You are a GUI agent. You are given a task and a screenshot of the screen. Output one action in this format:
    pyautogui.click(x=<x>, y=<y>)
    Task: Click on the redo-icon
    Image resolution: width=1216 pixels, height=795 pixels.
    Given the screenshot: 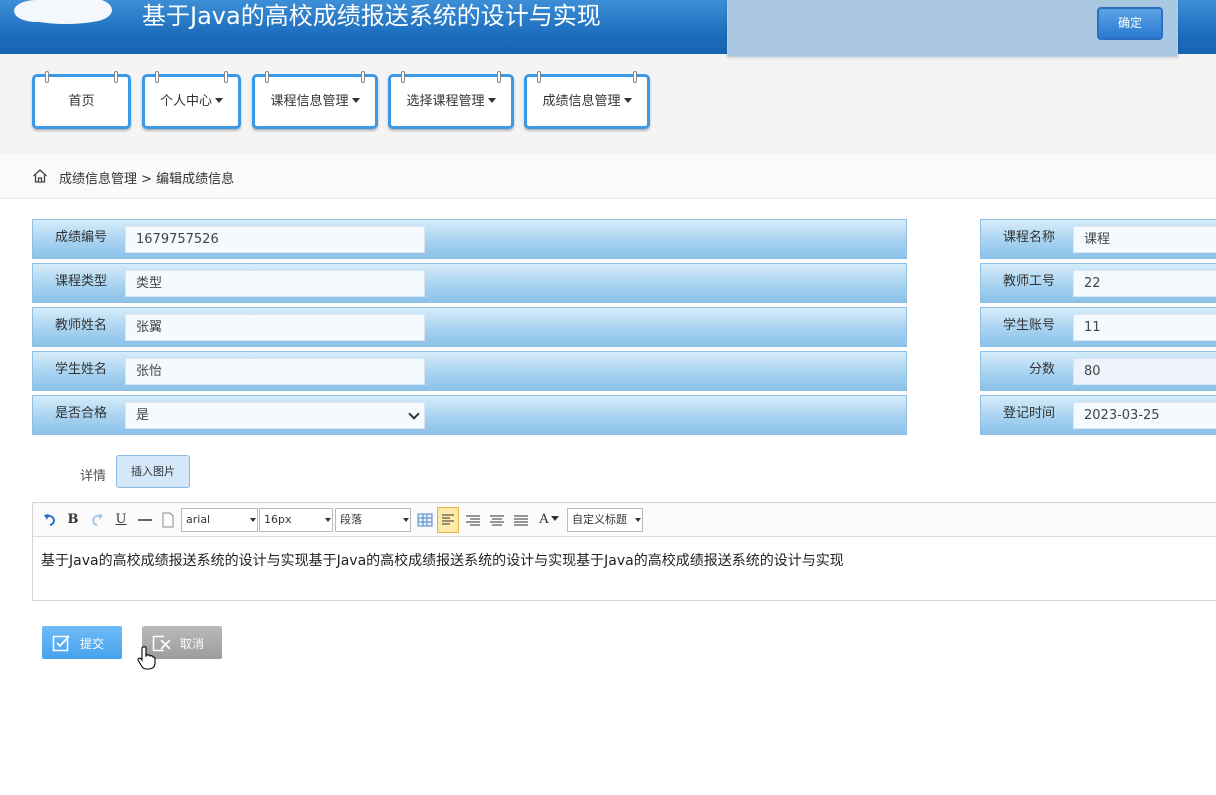 What is the action you would take?
    pyautogui.click(x=97, y=520)
    